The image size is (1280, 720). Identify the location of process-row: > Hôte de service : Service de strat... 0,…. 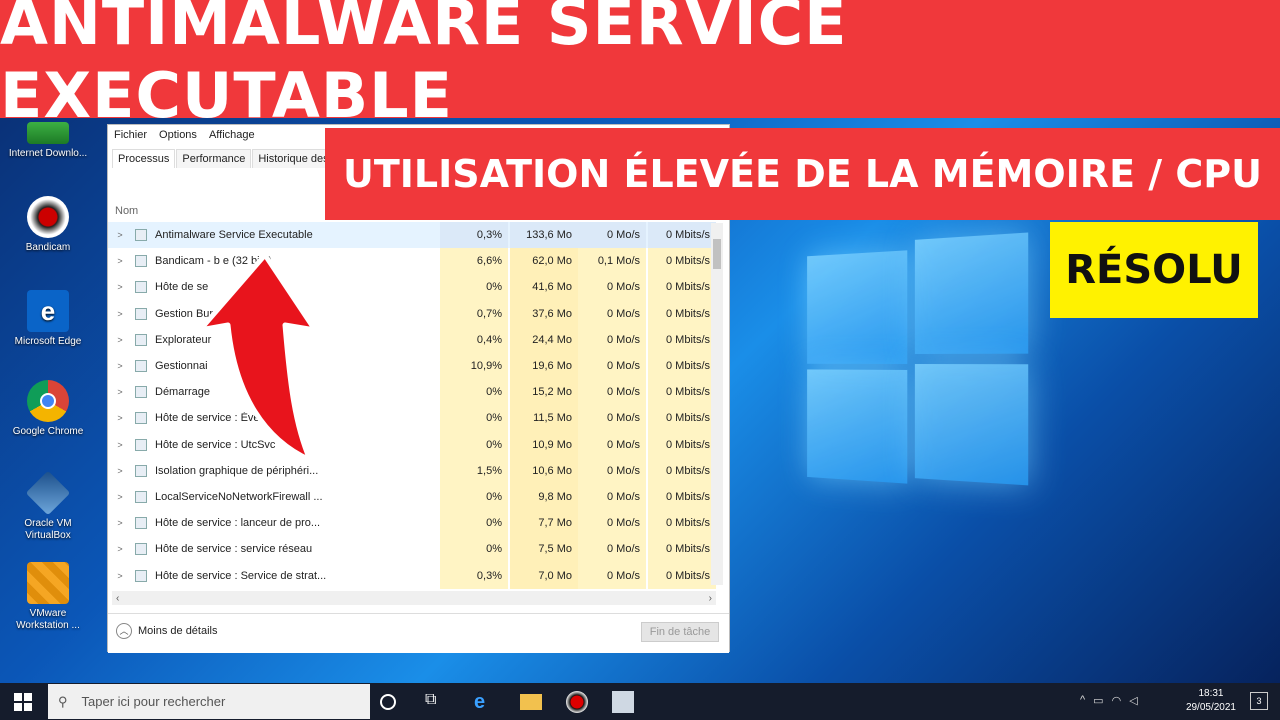
(412, 575).